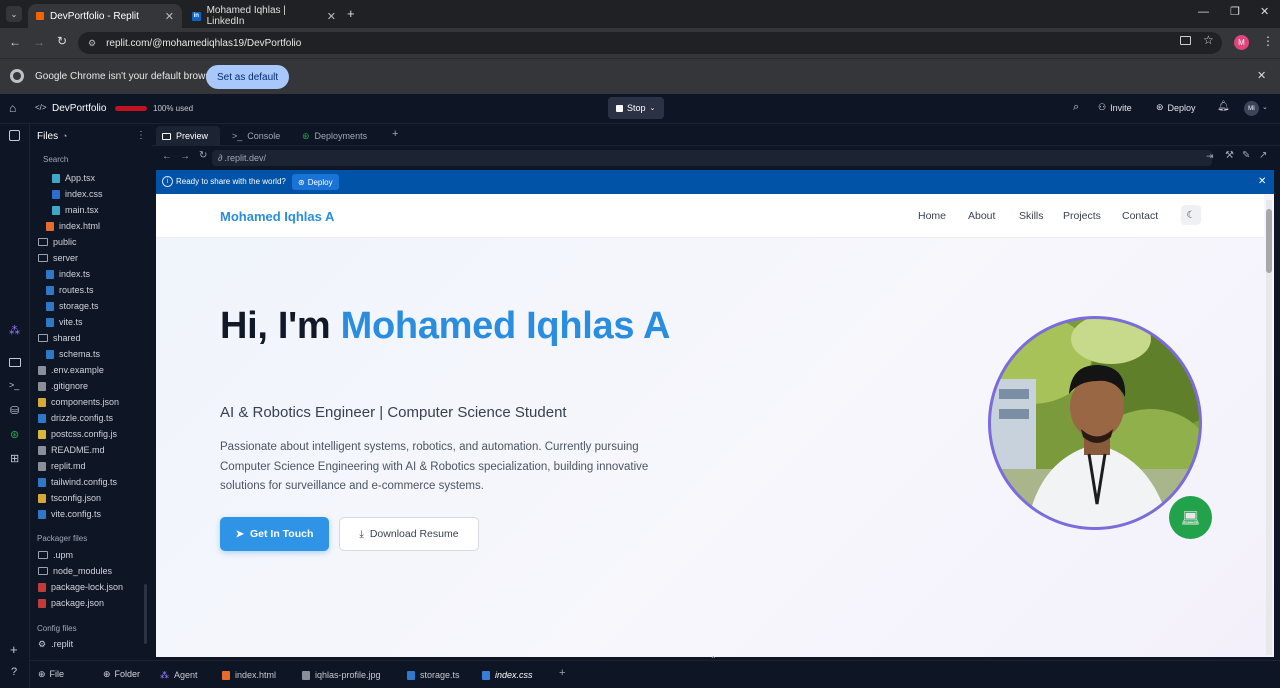 This screenshot has height=688, width=1280. Describe the element at coordinates (12, 108) in the screenshot. I see `home-icon: ⌂` at that location.